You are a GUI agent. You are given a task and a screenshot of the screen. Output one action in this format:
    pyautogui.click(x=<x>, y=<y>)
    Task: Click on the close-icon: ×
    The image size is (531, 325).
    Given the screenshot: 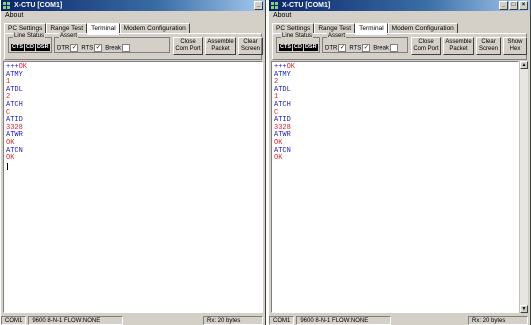 What is the action you would take?
    pyautogui.click(x=523, y=5)
    